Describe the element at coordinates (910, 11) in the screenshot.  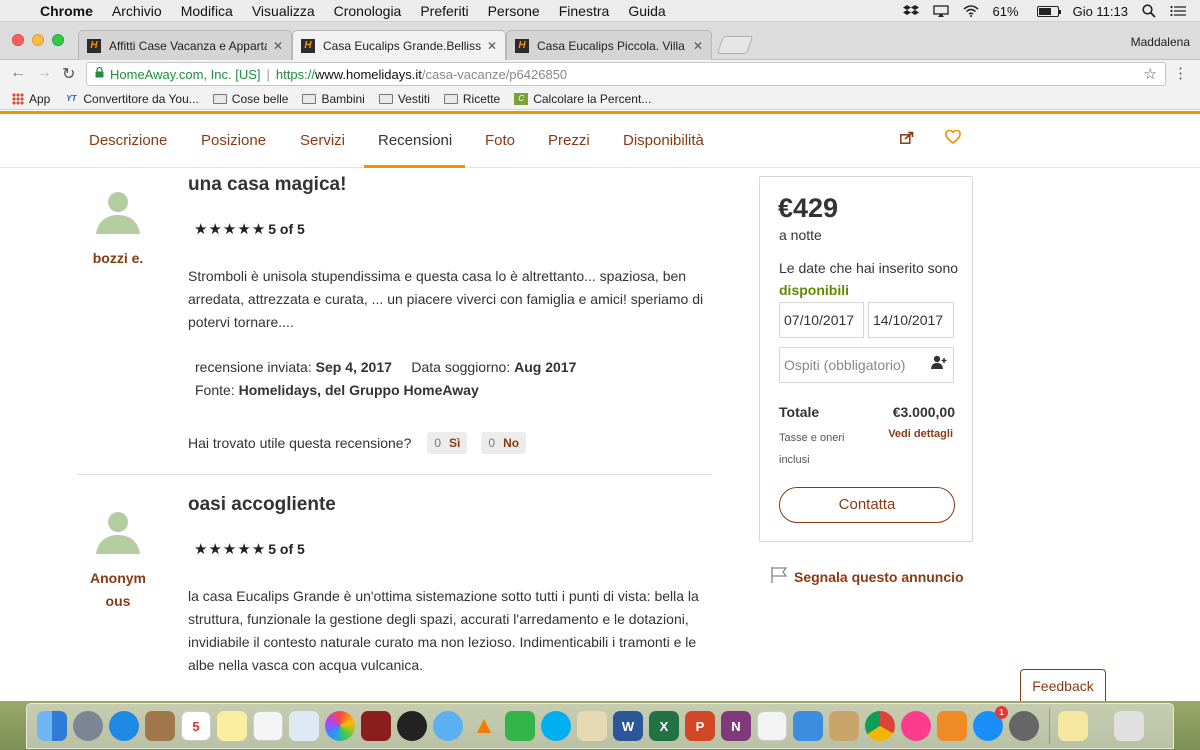
I see `dropbox-icon` at that location.